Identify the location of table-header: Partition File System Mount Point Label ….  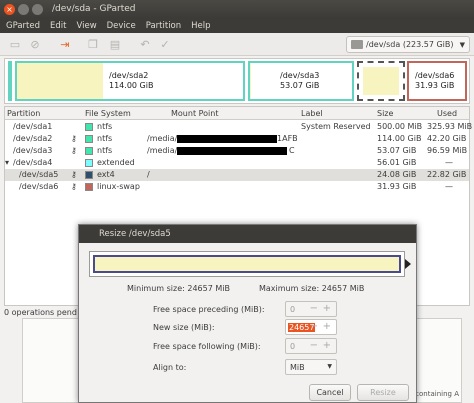
(237, 113).